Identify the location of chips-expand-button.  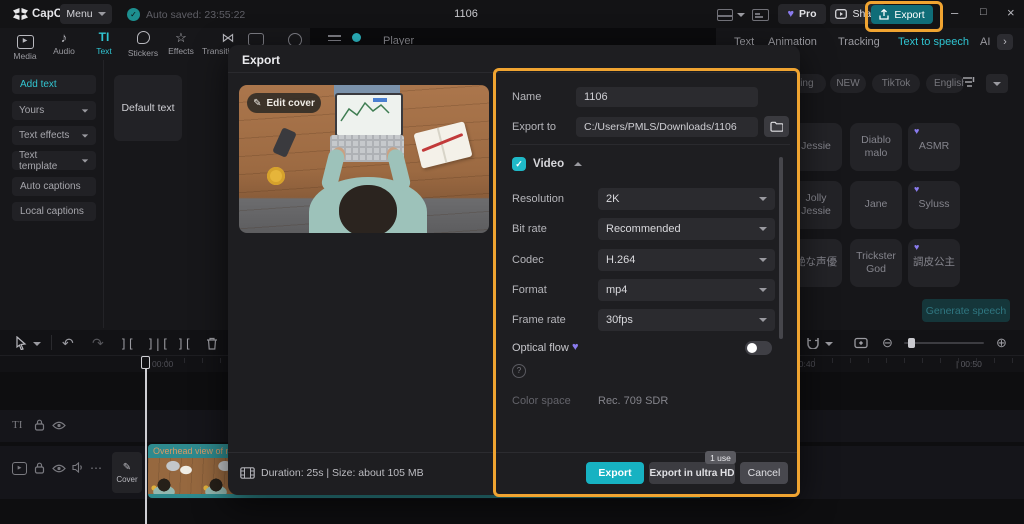
(997, 83).